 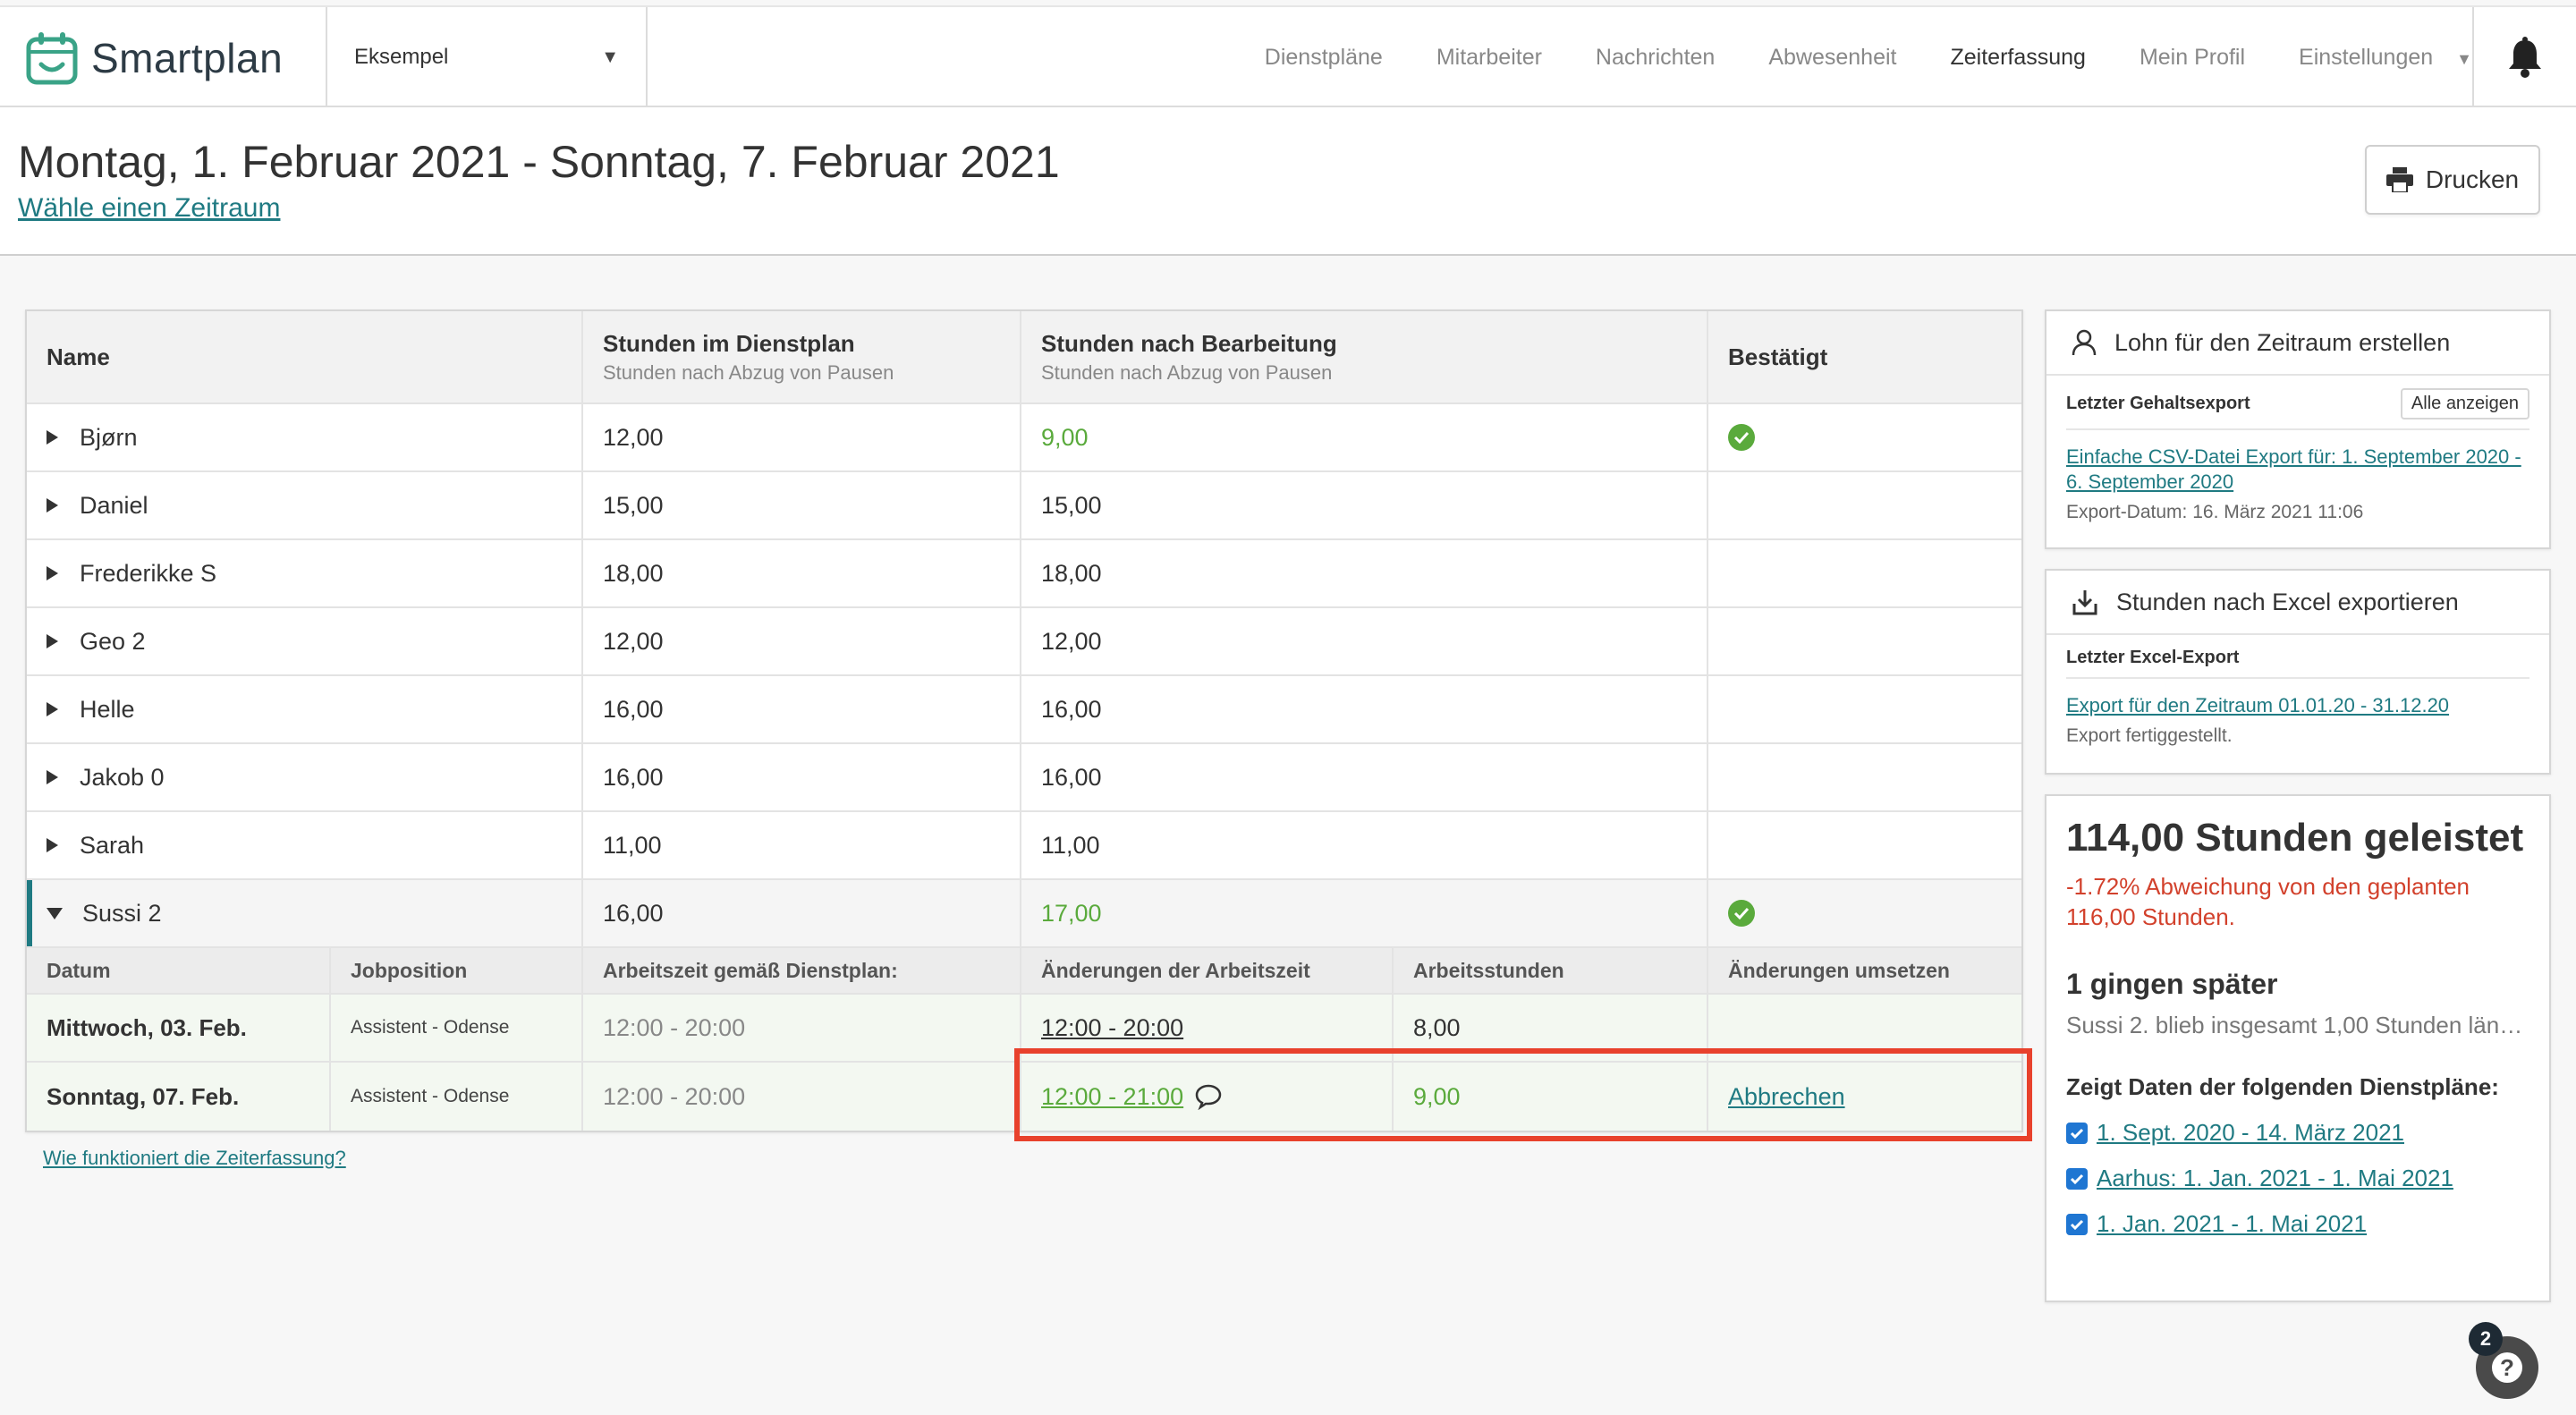 What do you see at coordinates (1070, 845) in the screenshot?
I see `edited-hours: 11,00` at bounding box center [1070, 845].